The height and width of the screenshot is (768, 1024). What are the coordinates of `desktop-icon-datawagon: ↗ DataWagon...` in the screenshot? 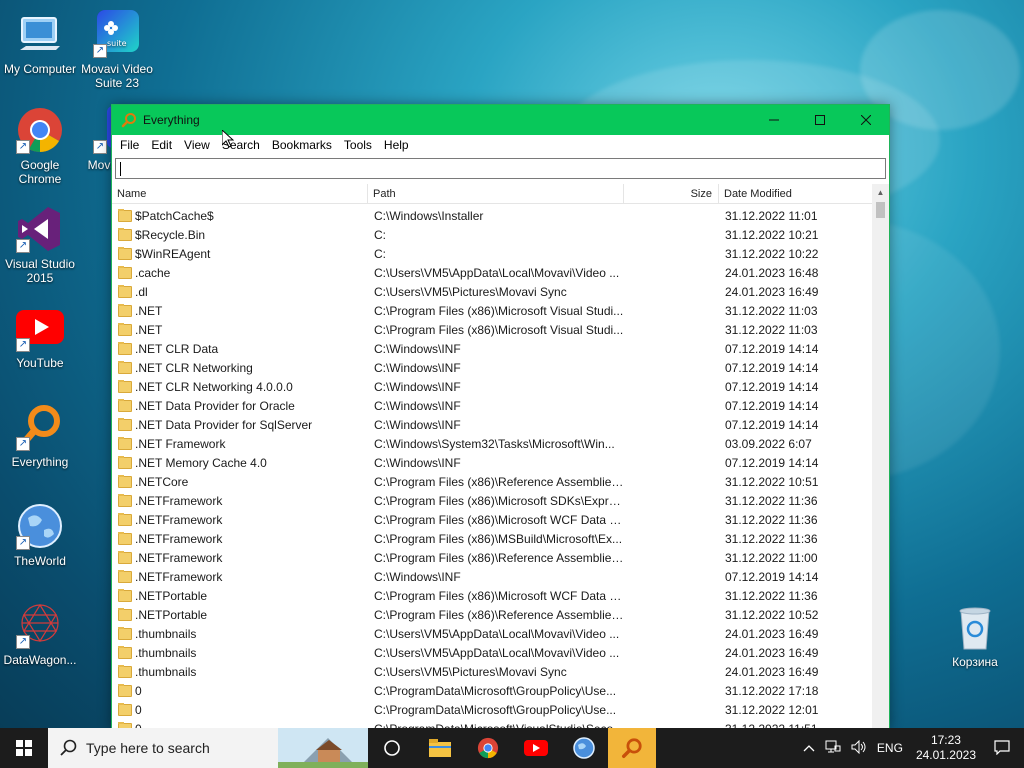 It's located at (40, 634).